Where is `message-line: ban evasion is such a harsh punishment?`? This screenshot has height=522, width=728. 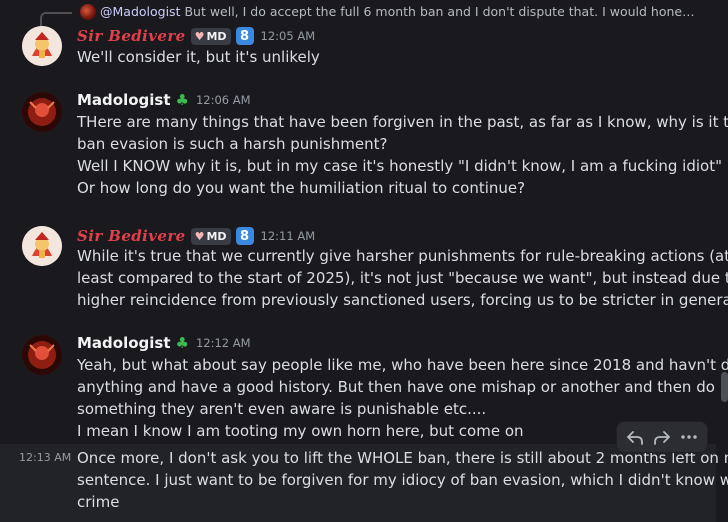 message-line: ban evasion is such a harsh punishment? is located at coordinates (232, 144).